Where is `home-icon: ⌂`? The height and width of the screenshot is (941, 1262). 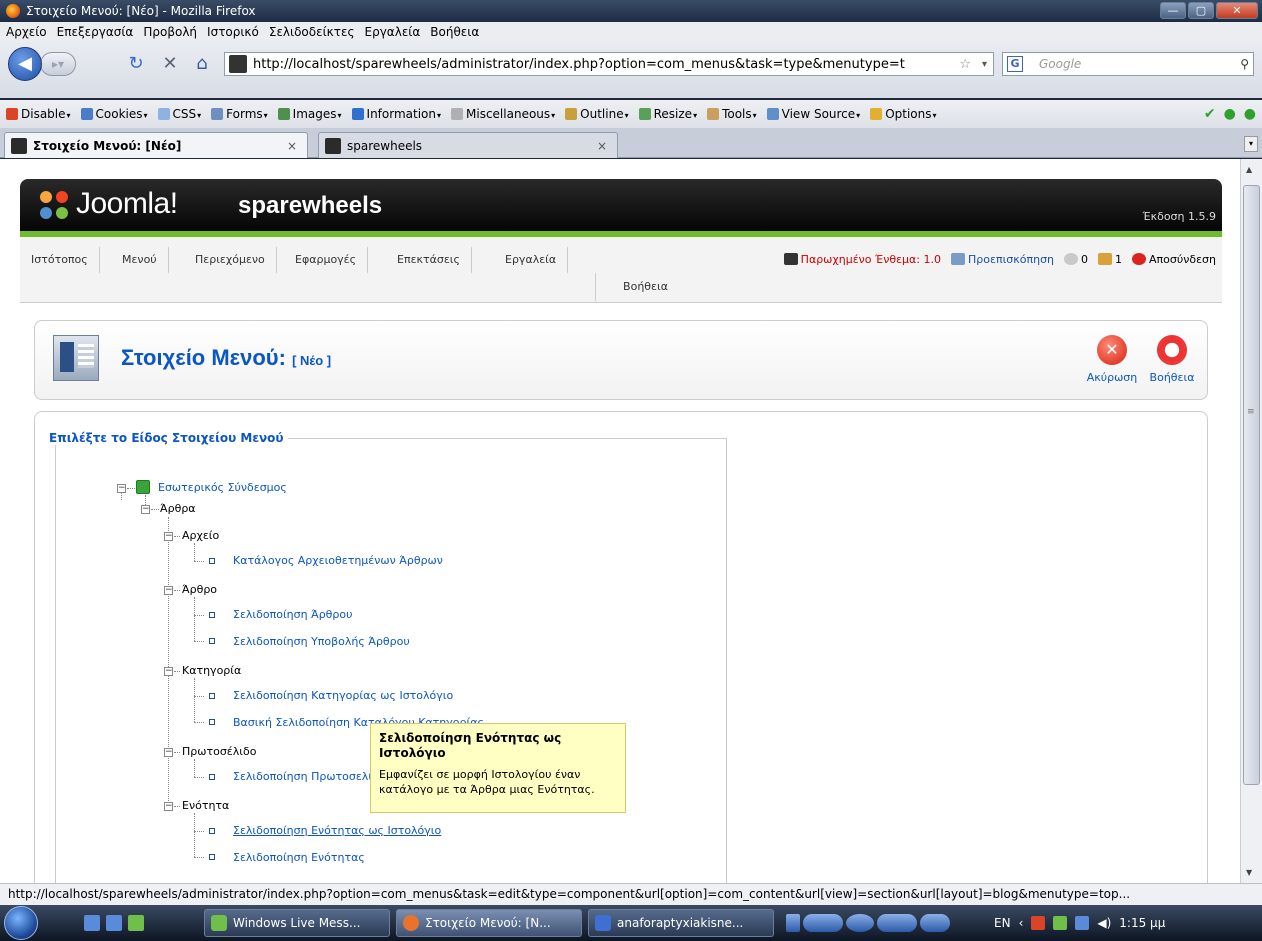 home-icon: ⌂ is located at coordinates (202, 64).